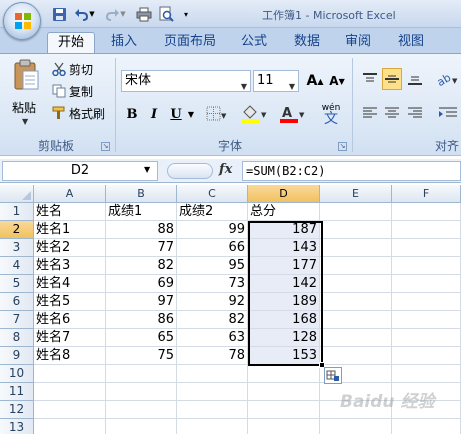 Image resolution: width=461 pixels, height=434 pixels. Describe the element at coordinates (141, 194) in the screenshot. I see `column-header-b: B` at that location.